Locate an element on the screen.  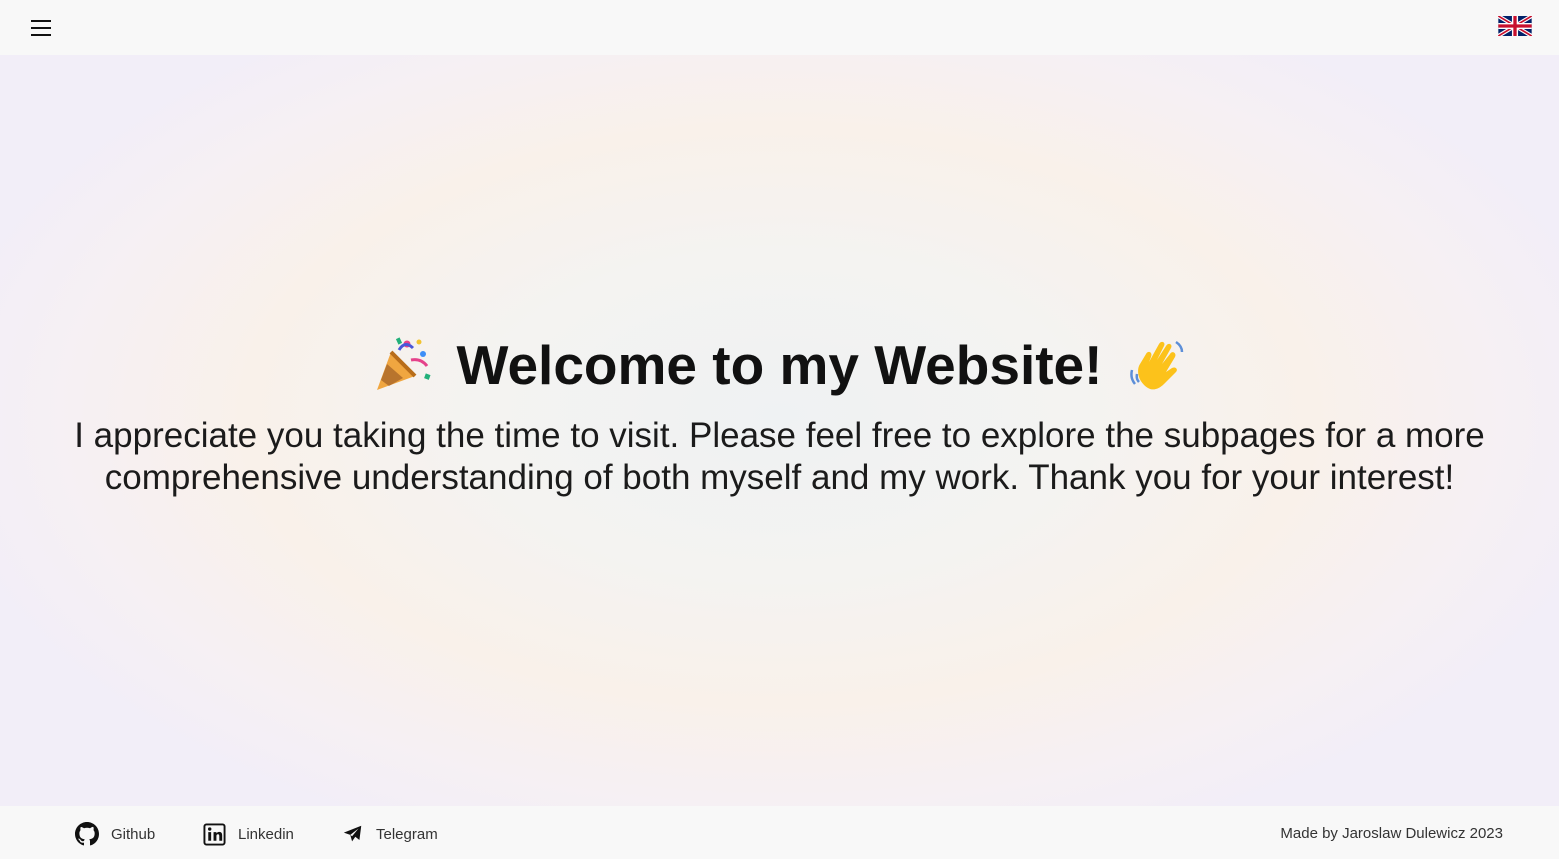
telegram-label: Telegram is located at coordinates (407, 834).